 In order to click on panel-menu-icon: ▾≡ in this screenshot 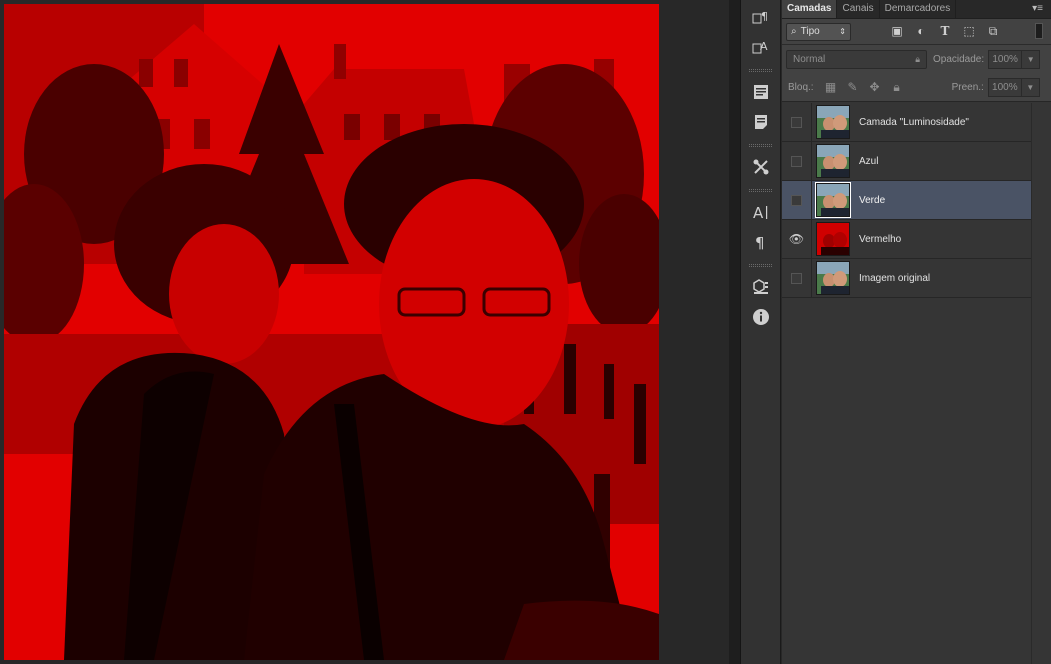, I will do `click(1037, 8)`.